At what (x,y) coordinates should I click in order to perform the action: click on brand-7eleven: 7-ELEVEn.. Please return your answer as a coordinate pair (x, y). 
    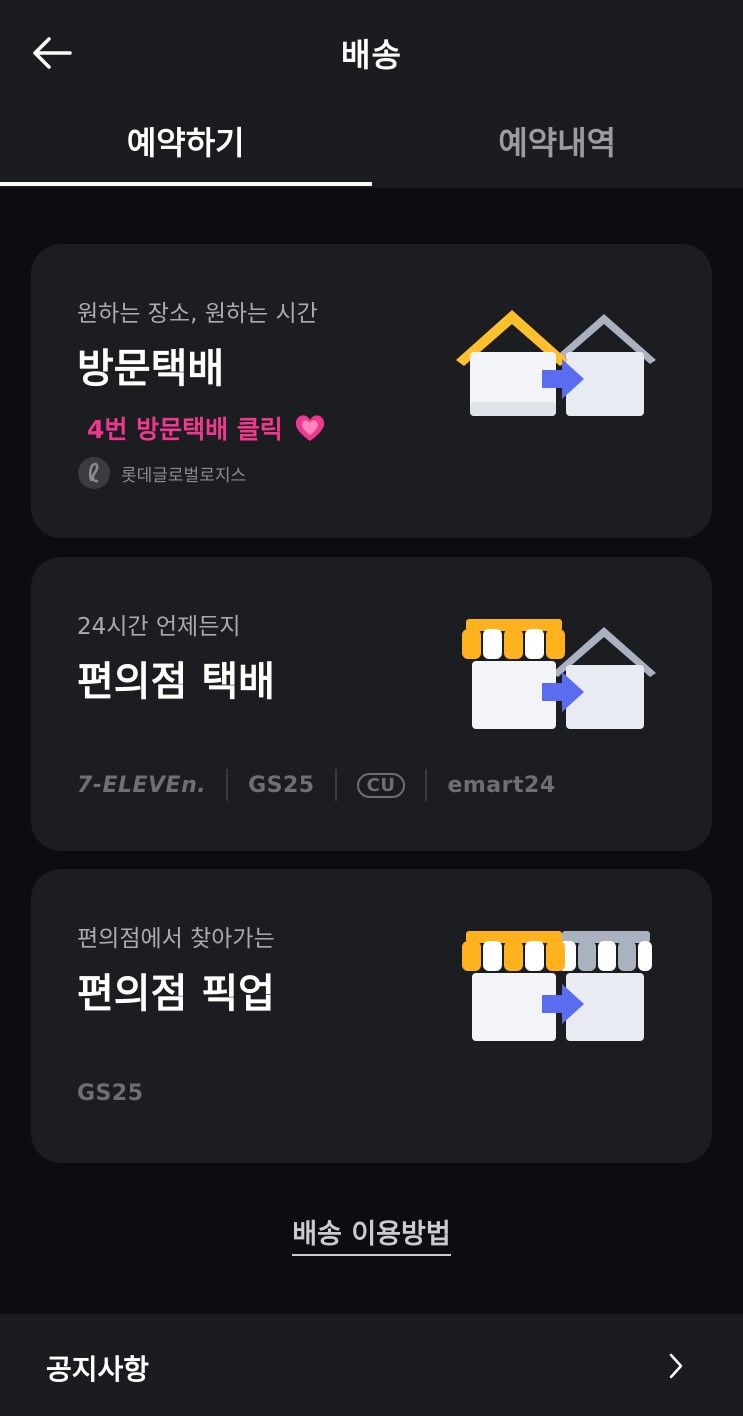
    Looking at the image, I should click on (142, 785).